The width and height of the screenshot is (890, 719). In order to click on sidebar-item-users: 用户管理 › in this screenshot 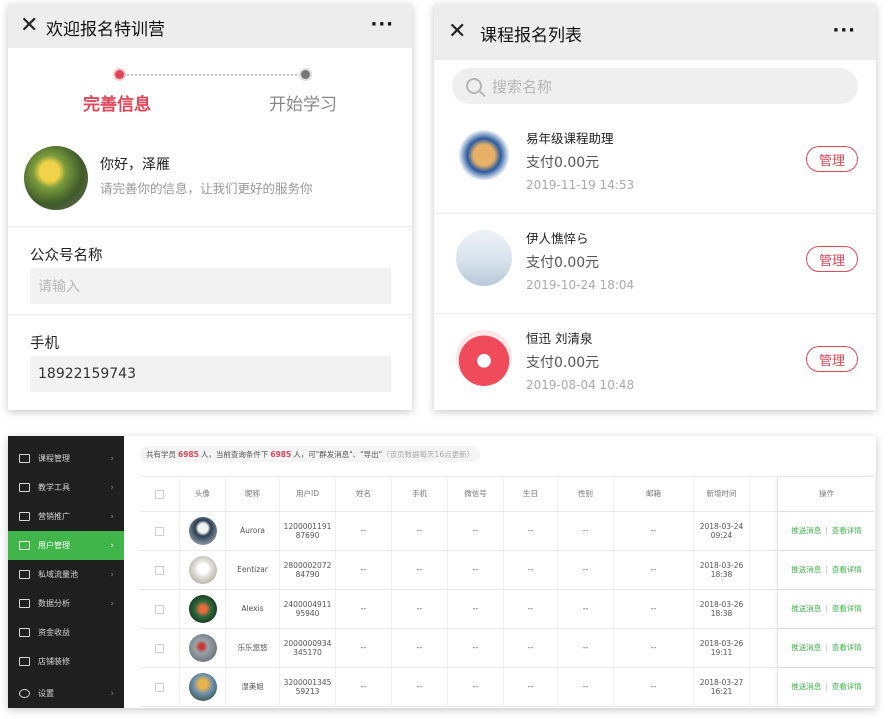, I will do `click(66, 545)`.